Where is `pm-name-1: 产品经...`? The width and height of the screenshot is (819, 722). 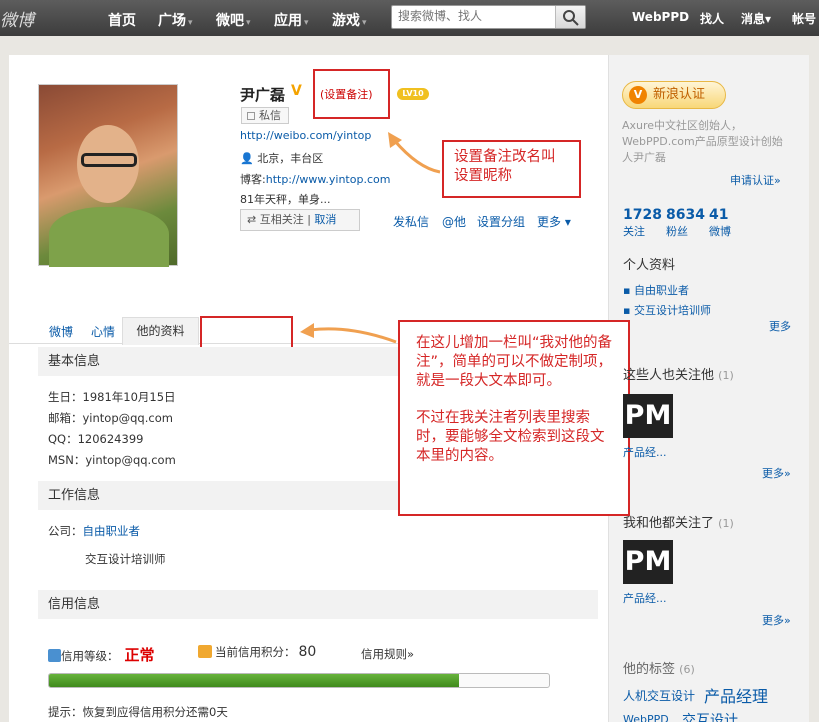
pm-name-1: 产品经... is located at coordinates (645, 452).